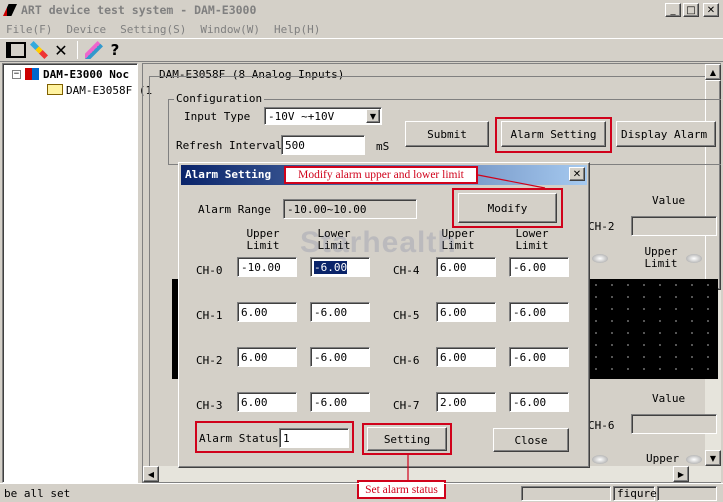  What do you see at coordinates (86, 74) in the screenshot?
I see `tree-root: DAM-E3000 Noc` at bounding box center [86, 74].